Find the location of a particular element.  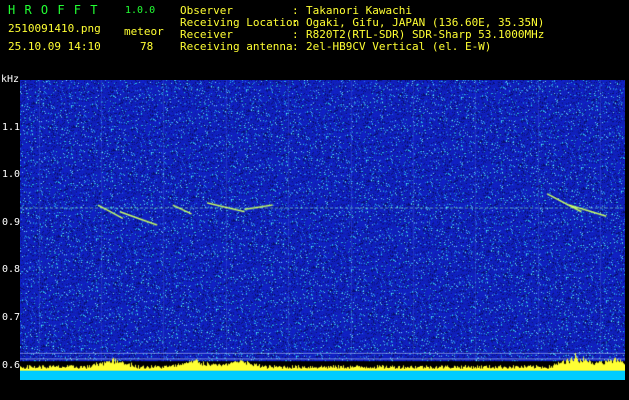

meteor-count: 78 is located at coordinates (147, 46).